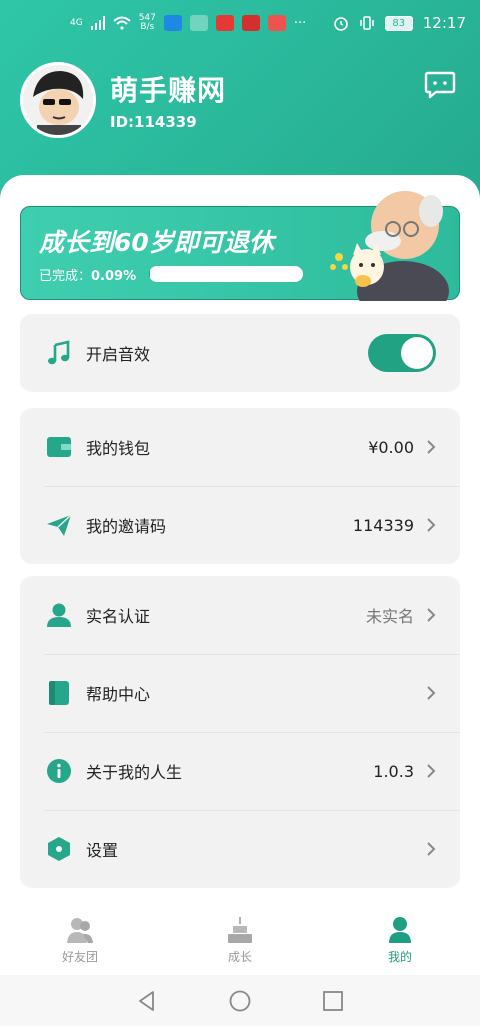 The width and height of the screenshot is (480, 1026). Describe the element at coordinates (118, 354) in the screenshot. I see `sound-label: 开启音效` at that location.